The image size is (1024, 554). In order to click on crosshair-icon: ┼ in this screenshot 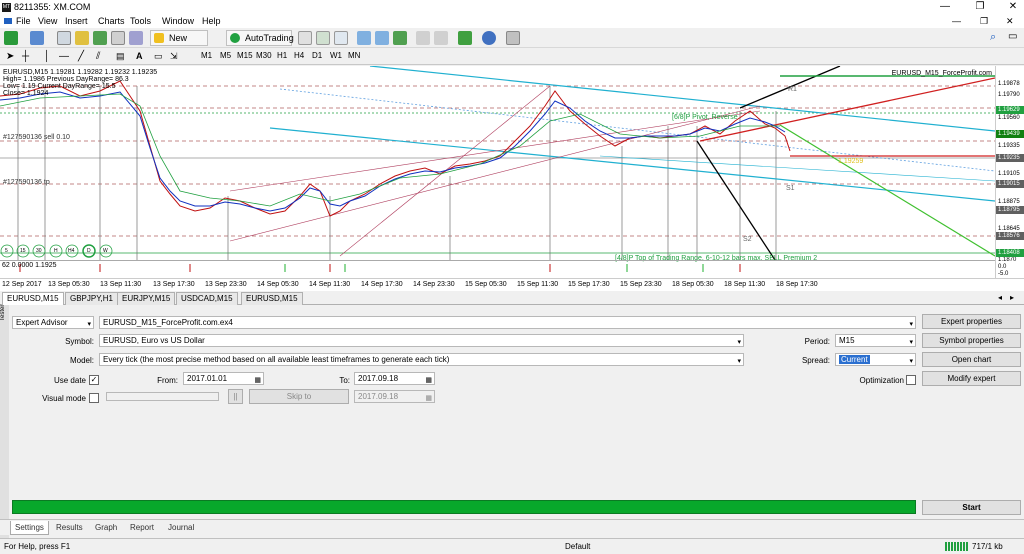, I will do `click(25, 56)`.